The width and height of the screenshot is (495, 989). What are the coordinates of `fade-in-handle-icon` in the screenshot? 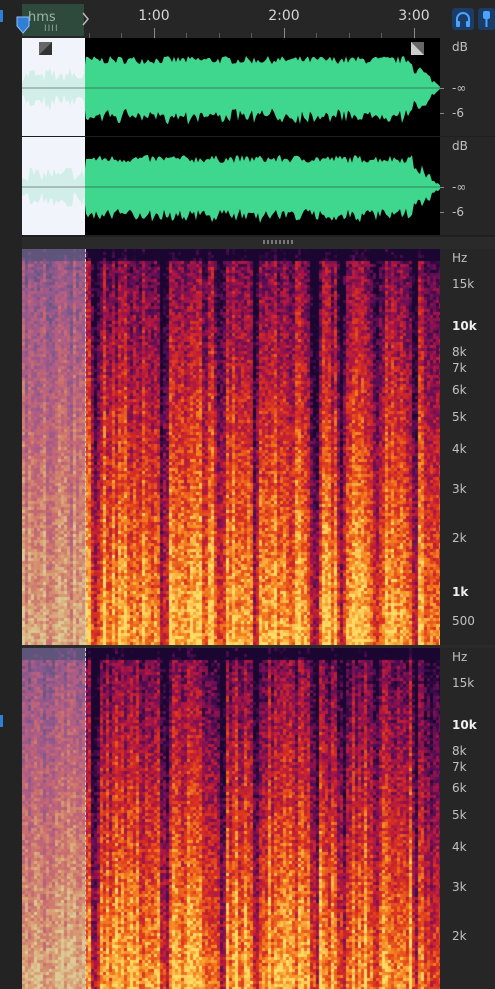 It's located at (45, 48).